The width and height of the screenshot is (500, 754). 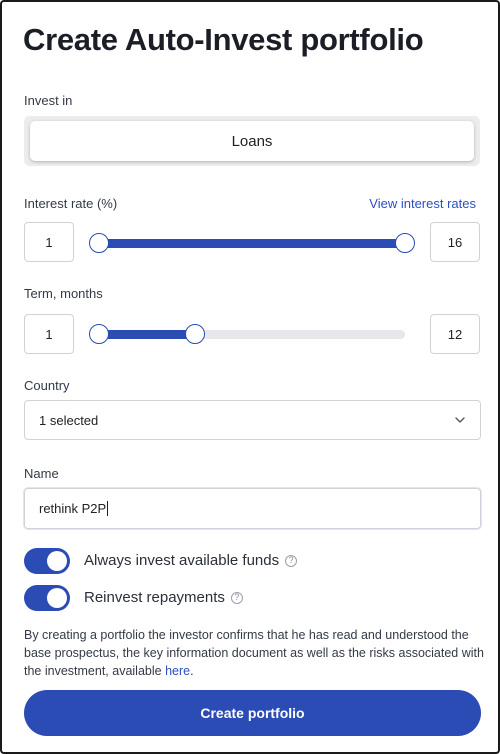 I want to click on create-portfolio-button: Create portfolio, so click(x=252, y=713).